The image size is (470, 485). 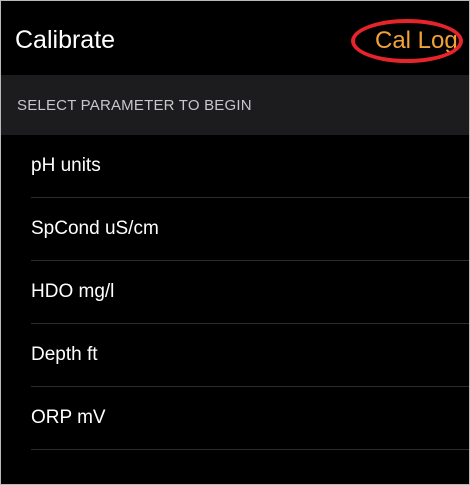 I want to click on parameter-label: ORP mV, so click(x=68, y=417).